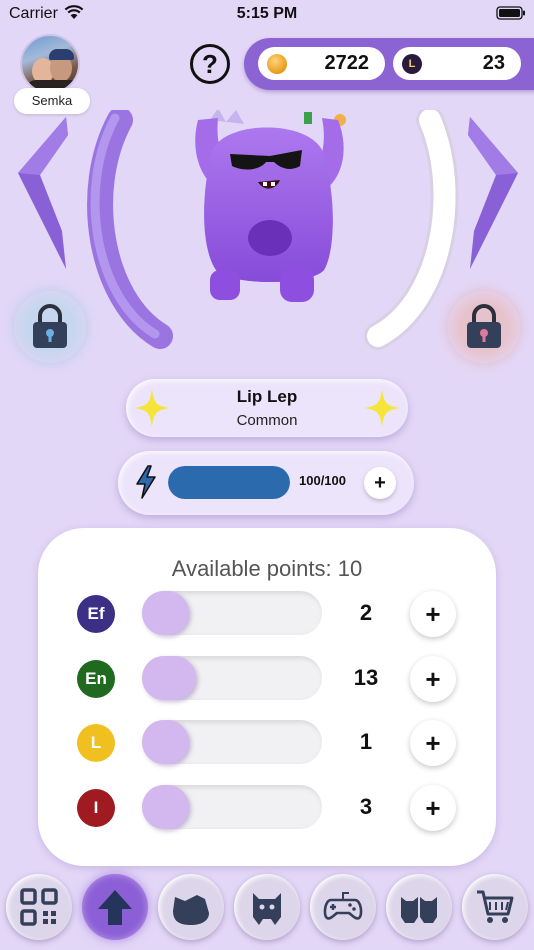  I want to click on nav-monster-button, so click(267, 907).